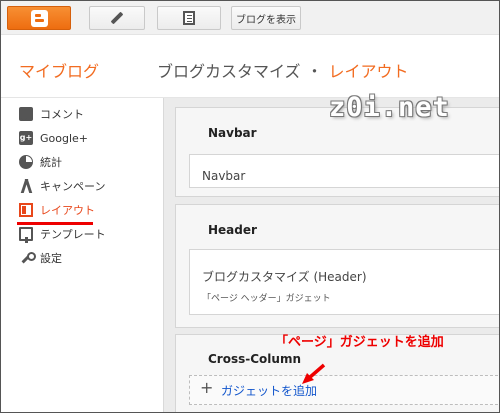 The width and height of the screenshot is (500, 413). Describe the element at coordinates (27, 258) in the screenshot. I see `wrench-icon` at that location.